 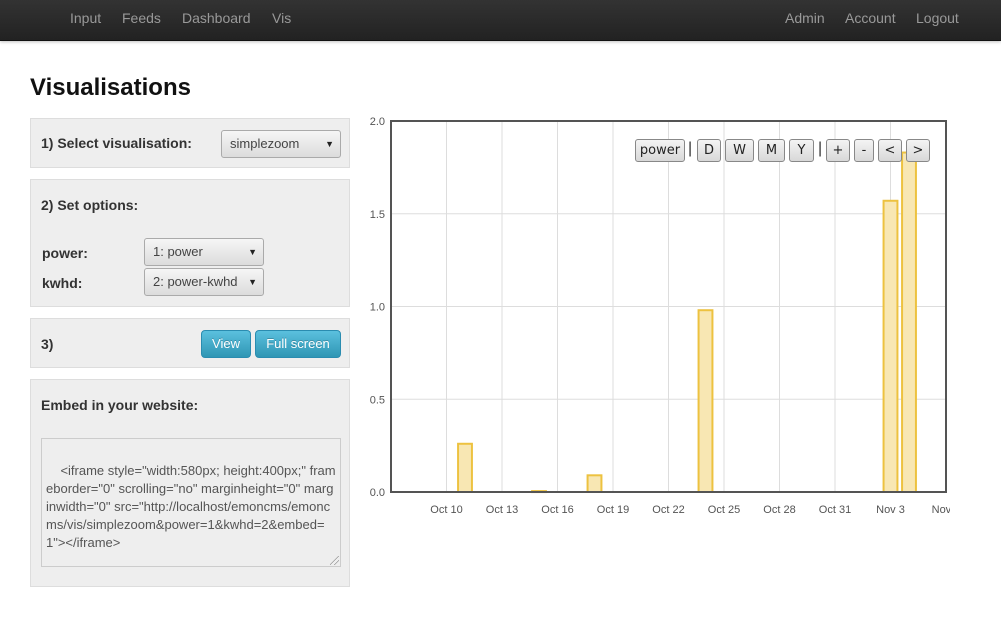 I want to click on x-tick-label: Oct 28, so click(x=779, y=510).